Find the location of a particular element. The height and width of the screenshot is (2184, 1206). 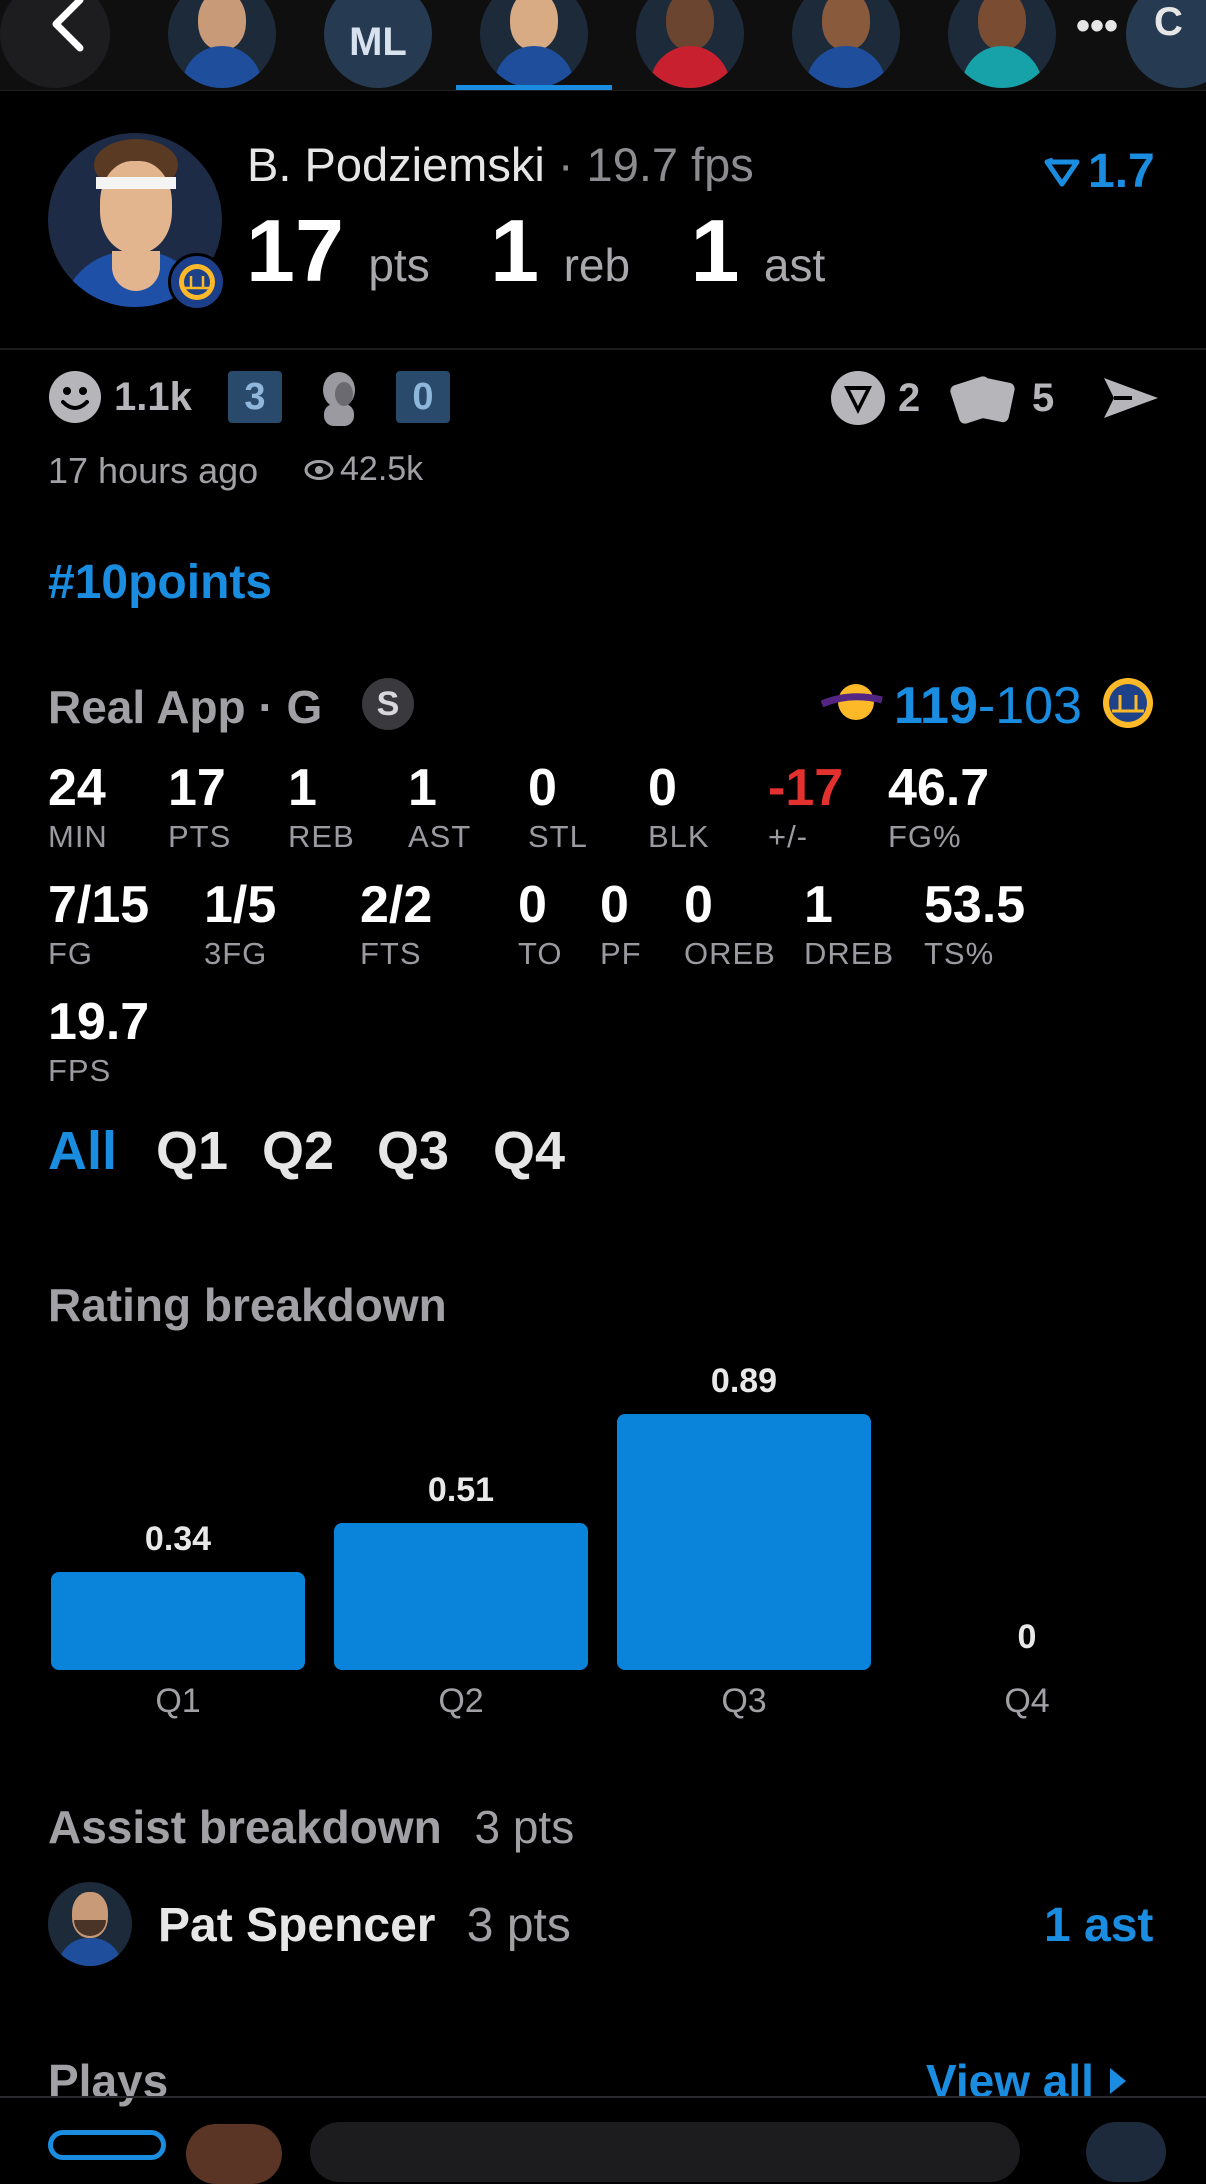

chart-bar-q3 is located at coordinates (744, 1542).